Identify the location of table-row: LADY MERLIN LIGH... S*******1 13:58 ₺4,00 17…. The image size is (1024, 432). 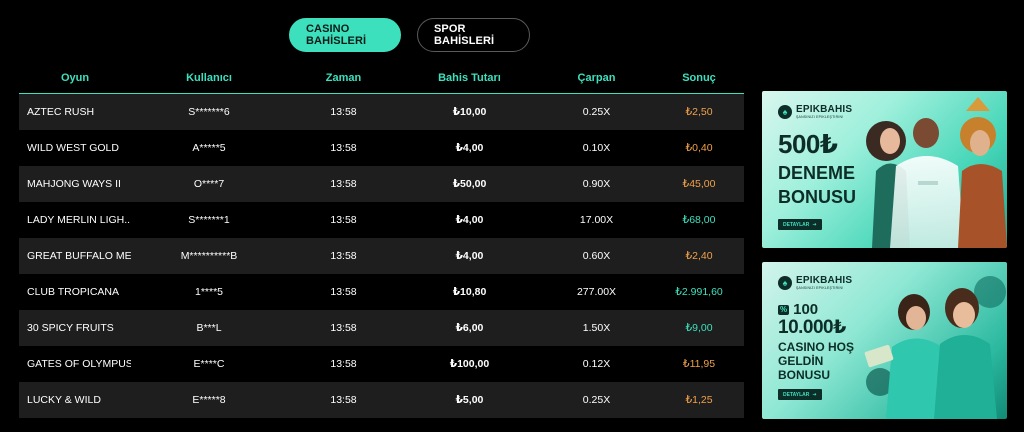
(381, 220).